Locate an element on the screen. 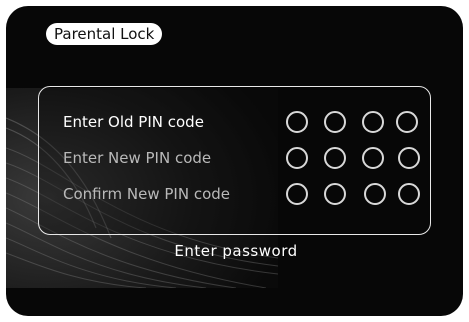 The height and width of the screenshot is (322, 469). old-pin-label: Enter Old PIN code is located at coordinates (133, 122).